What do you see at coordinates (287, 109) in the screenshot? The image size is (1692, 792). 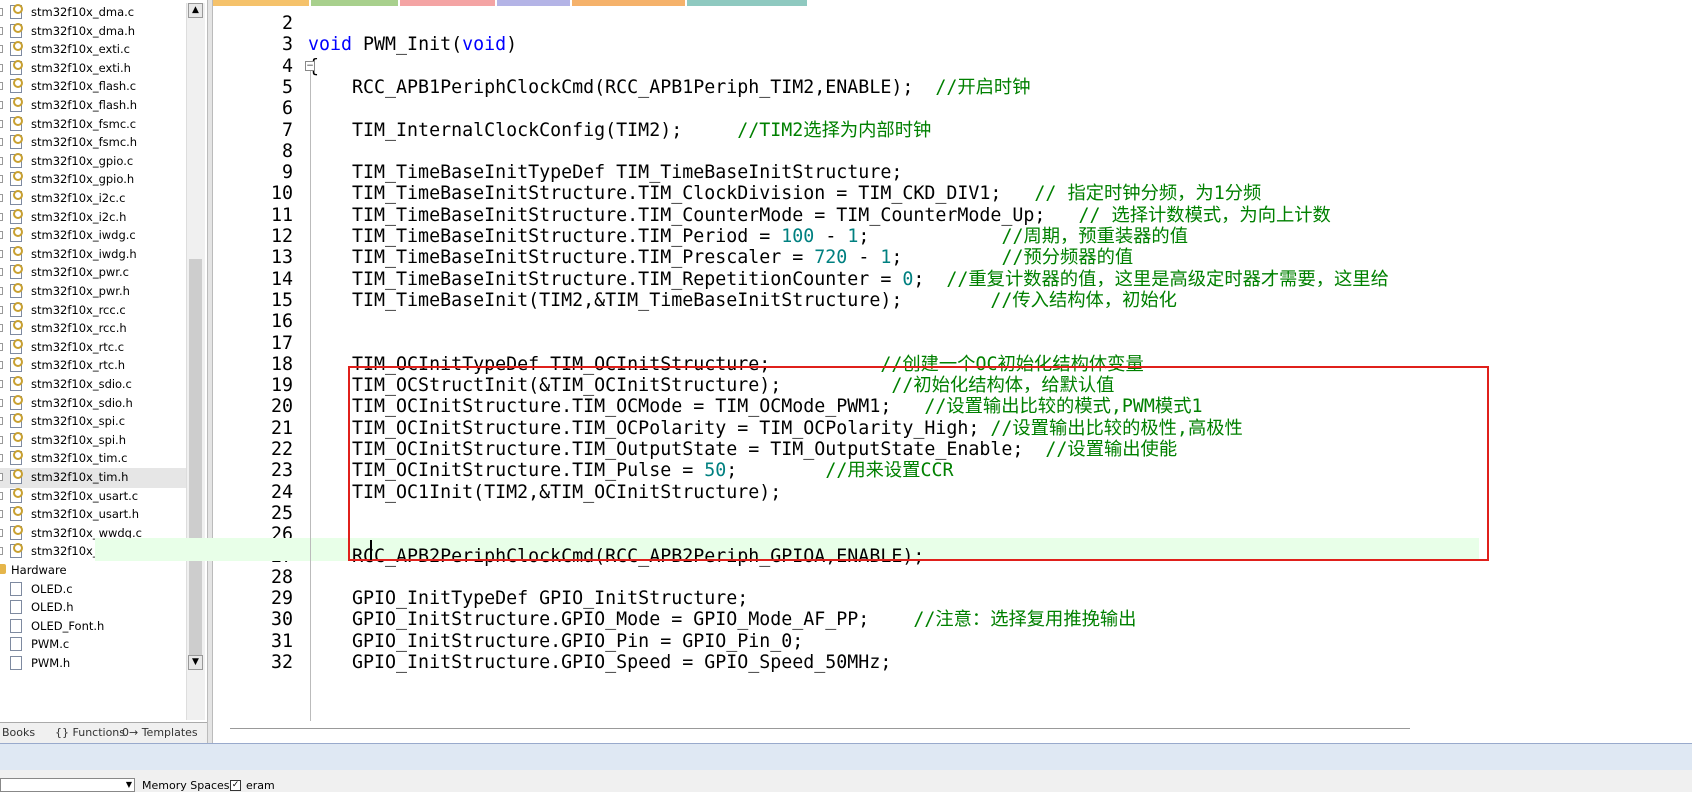 I see `line-number: 6` at bounding box center [287, 109].